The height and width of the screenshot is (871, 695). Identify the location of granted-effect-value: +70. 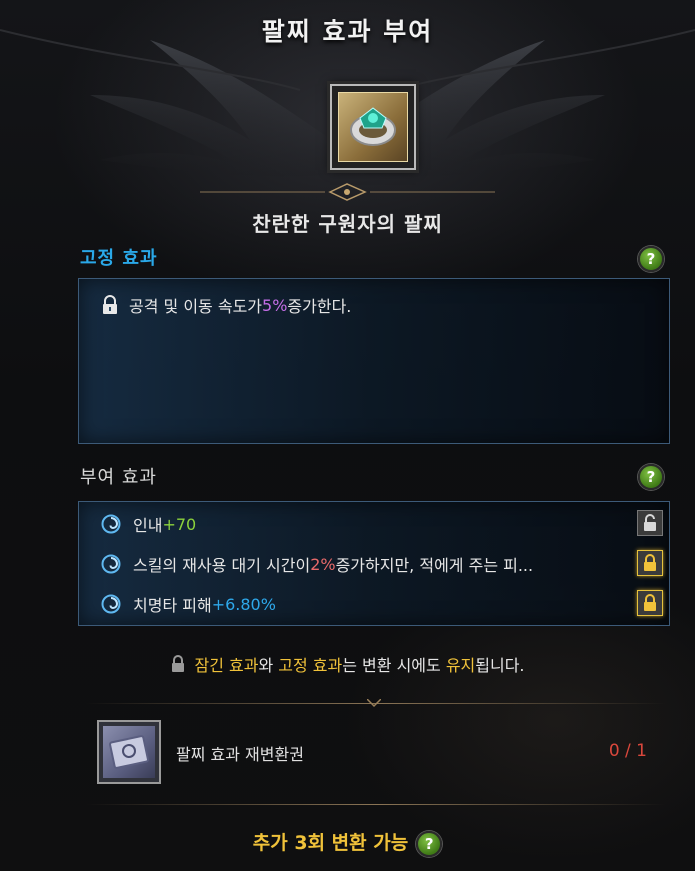
(179, 524).